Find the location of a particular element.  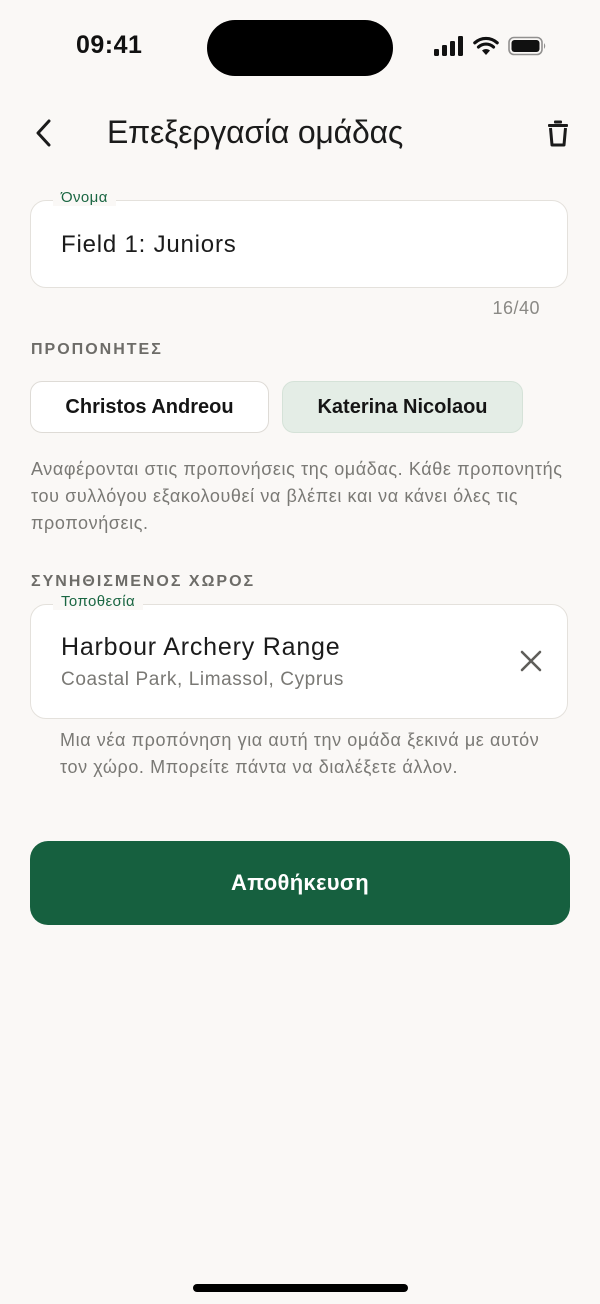

status-time: 09:41 is located at coordinates (109, 45).